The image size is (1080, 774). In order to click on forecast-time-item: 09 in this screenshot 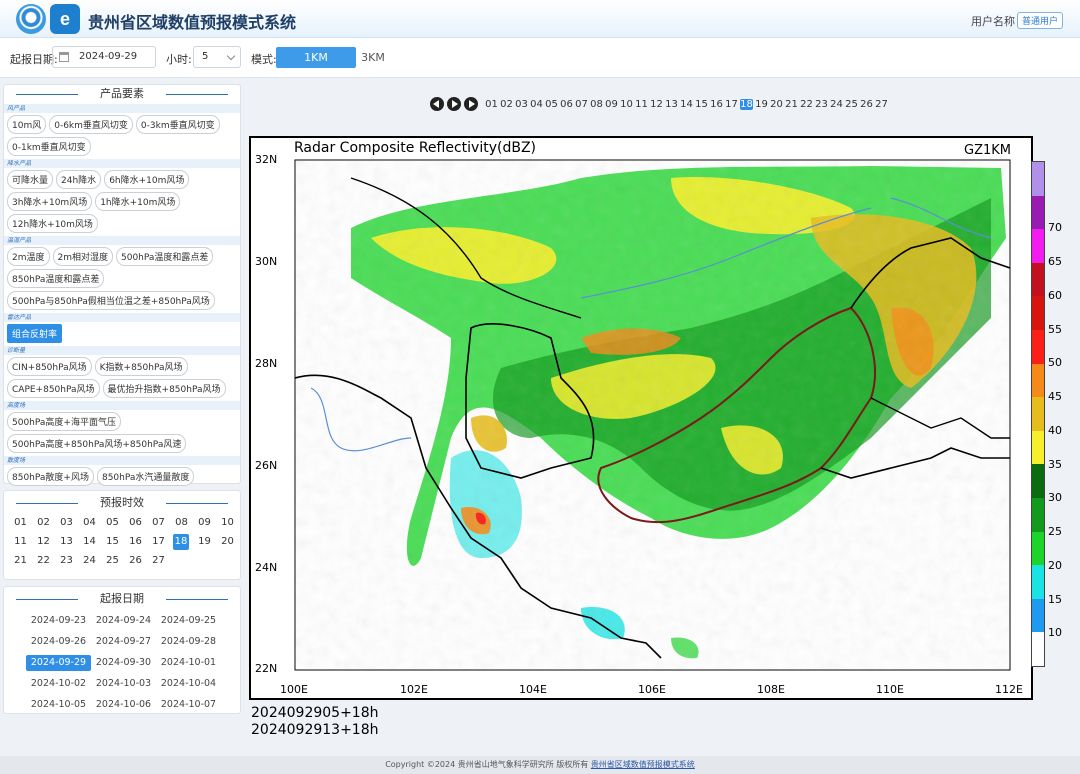, I will do `click(204, 523)`.